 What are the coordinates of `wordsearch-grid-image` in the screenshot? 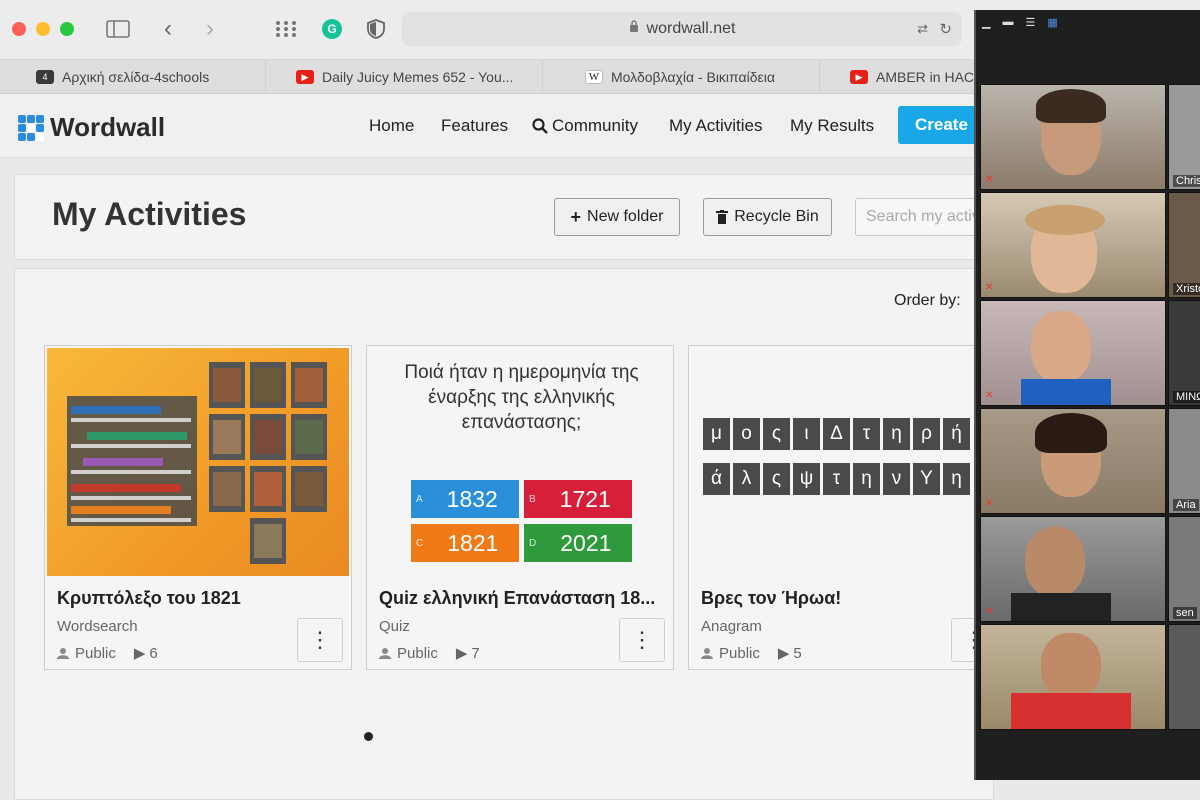 It's located at (197, 463).